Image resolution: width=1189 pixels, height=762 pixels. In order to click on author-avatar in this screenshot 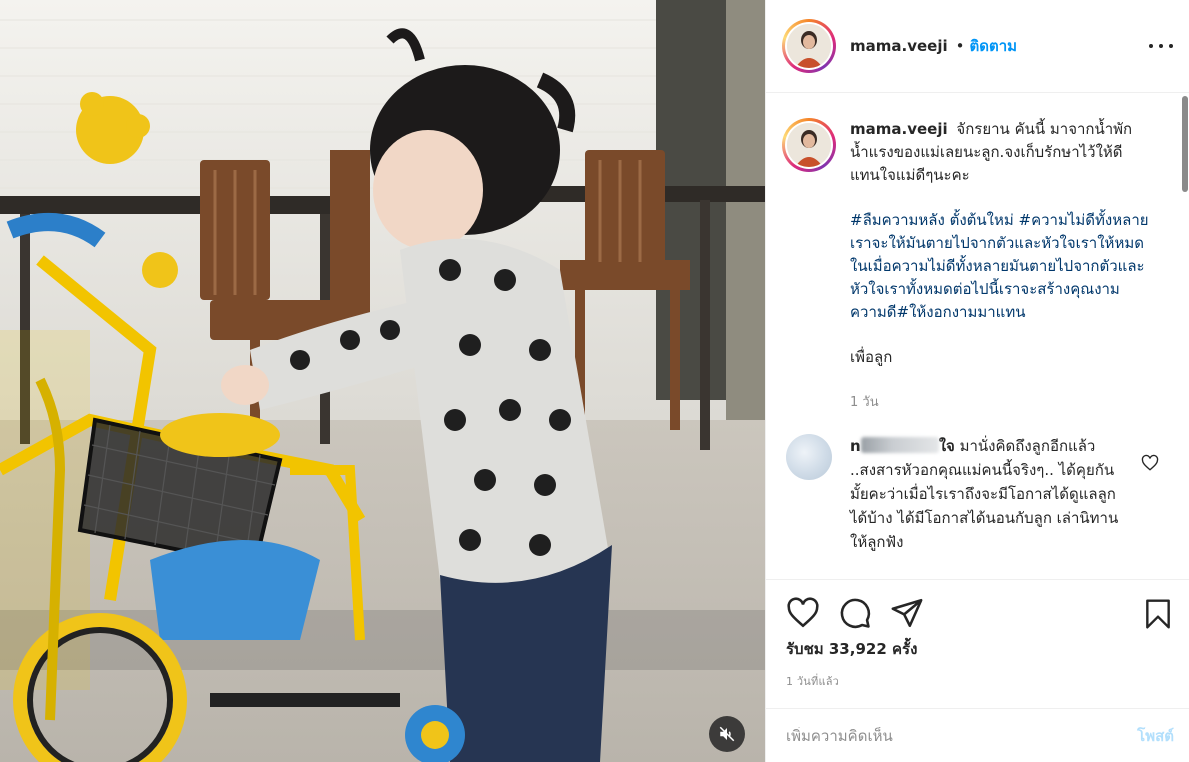, I will do `click(809, 46)`.